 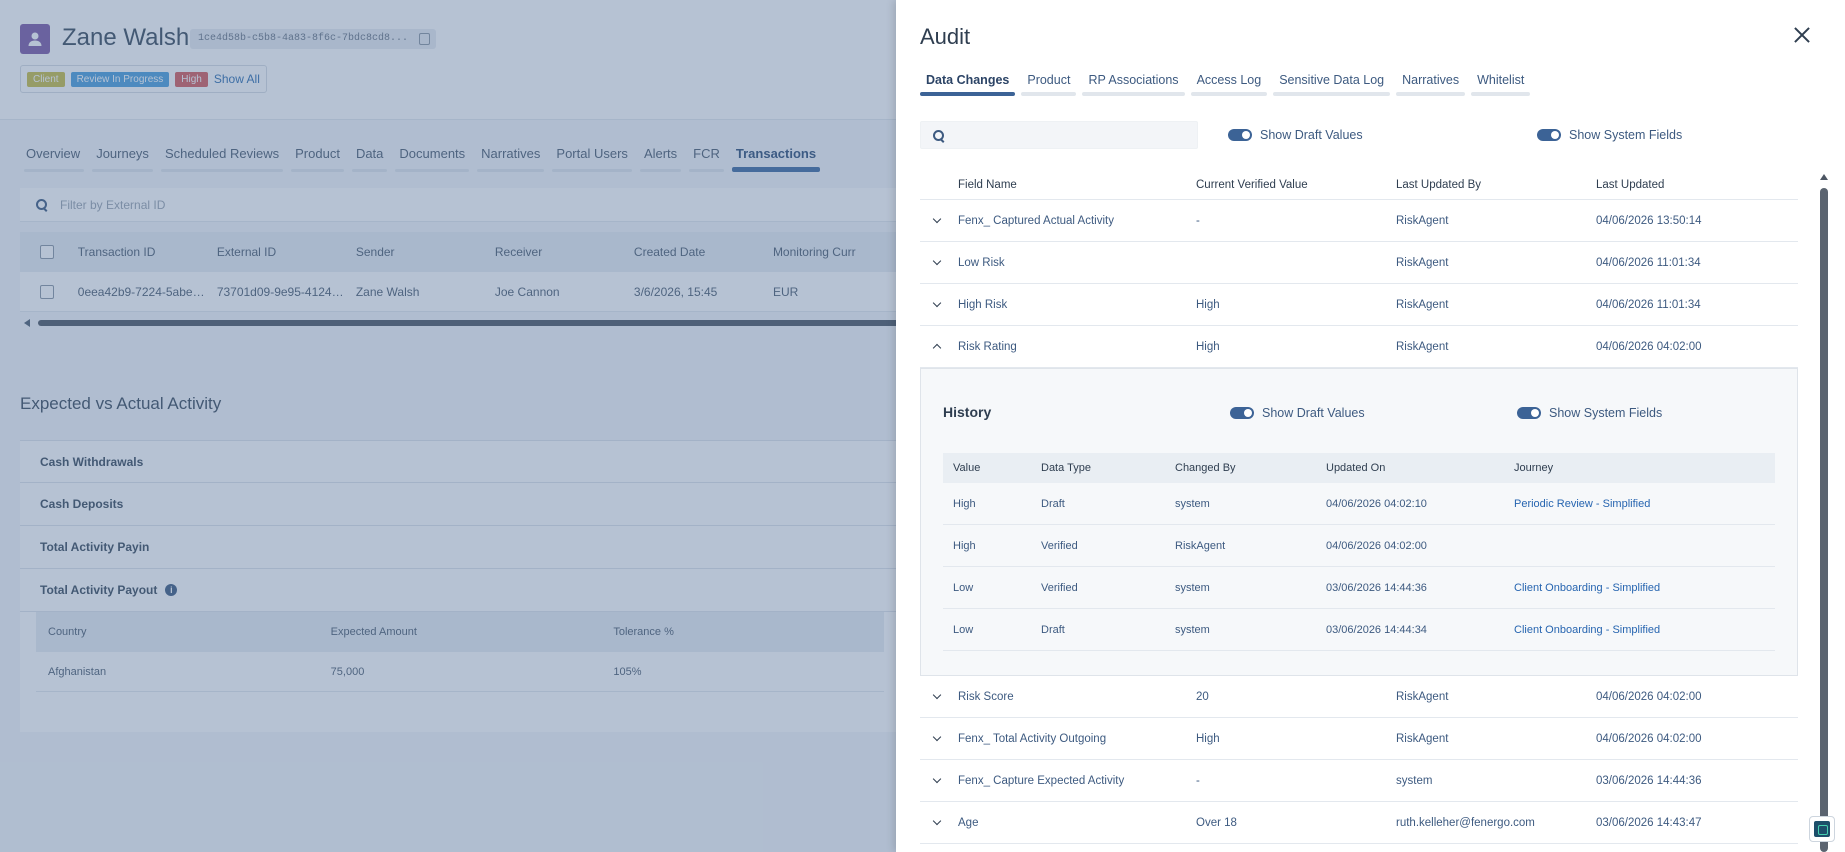 What do you see at coordinates (1649, 220) in the screenshot?
I see `updated-at: 04/06/2026 13:50:14` at bounding box center [1649, 220].